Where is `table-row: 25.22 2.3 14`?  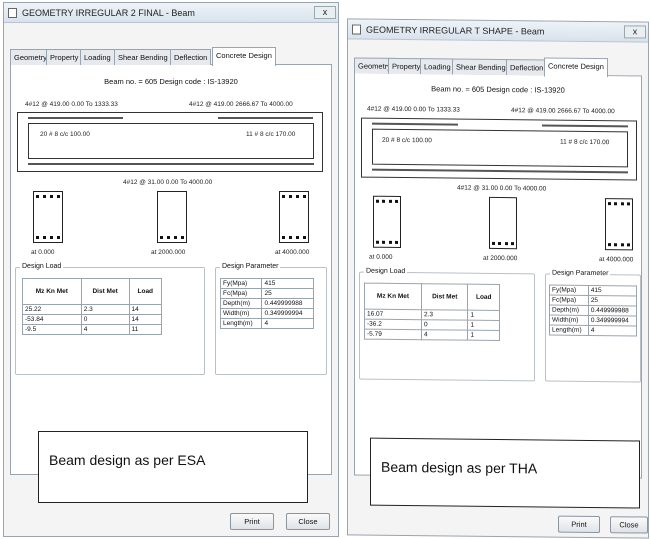 table-row: 25.22 2.3 14 is located at coordinates (92, 309).